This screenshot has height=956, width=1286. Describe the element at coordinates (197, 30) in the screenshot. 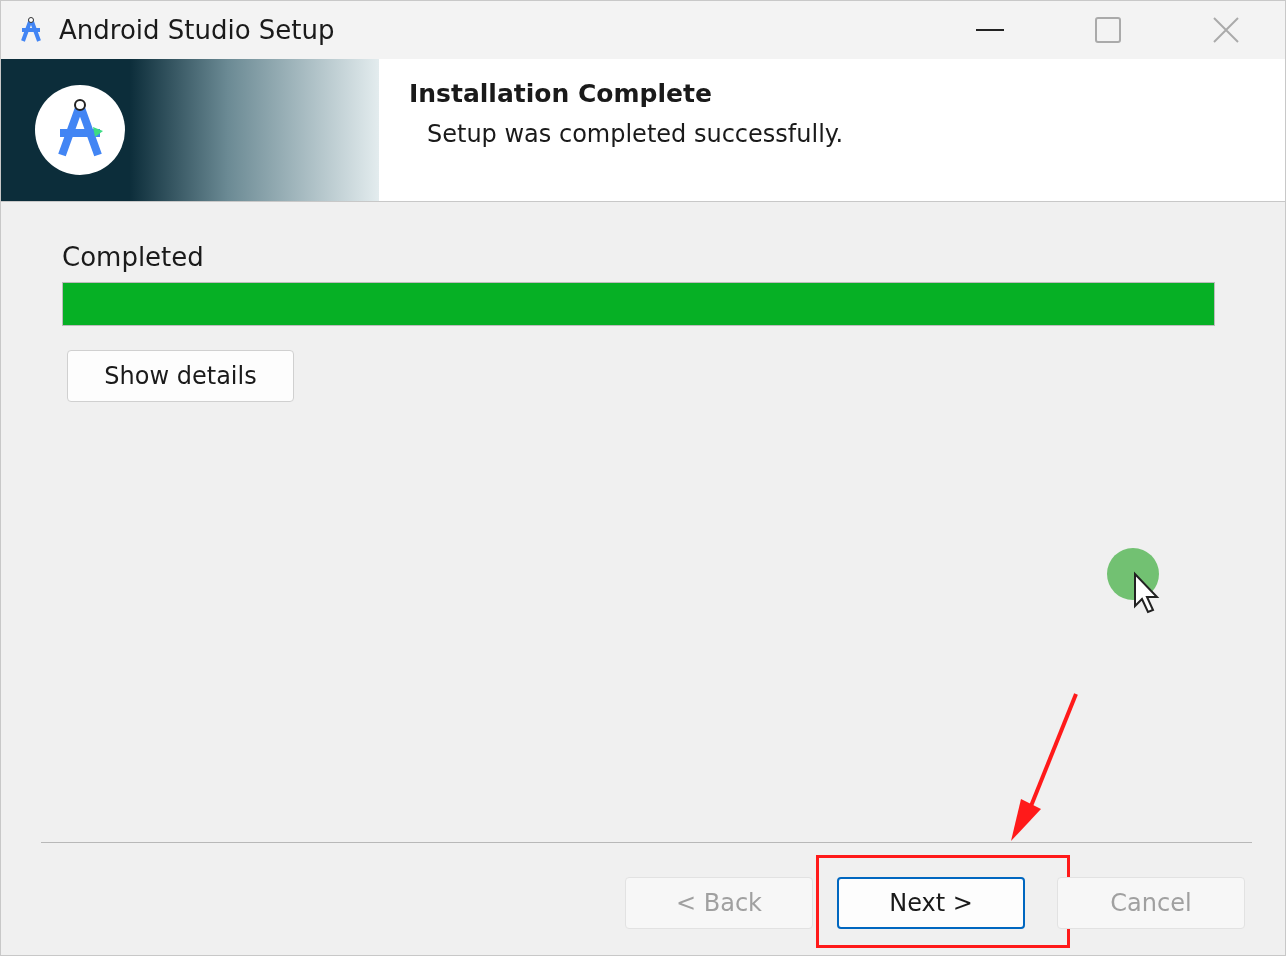

I see `window-title: Android Studio Setup` at that location.